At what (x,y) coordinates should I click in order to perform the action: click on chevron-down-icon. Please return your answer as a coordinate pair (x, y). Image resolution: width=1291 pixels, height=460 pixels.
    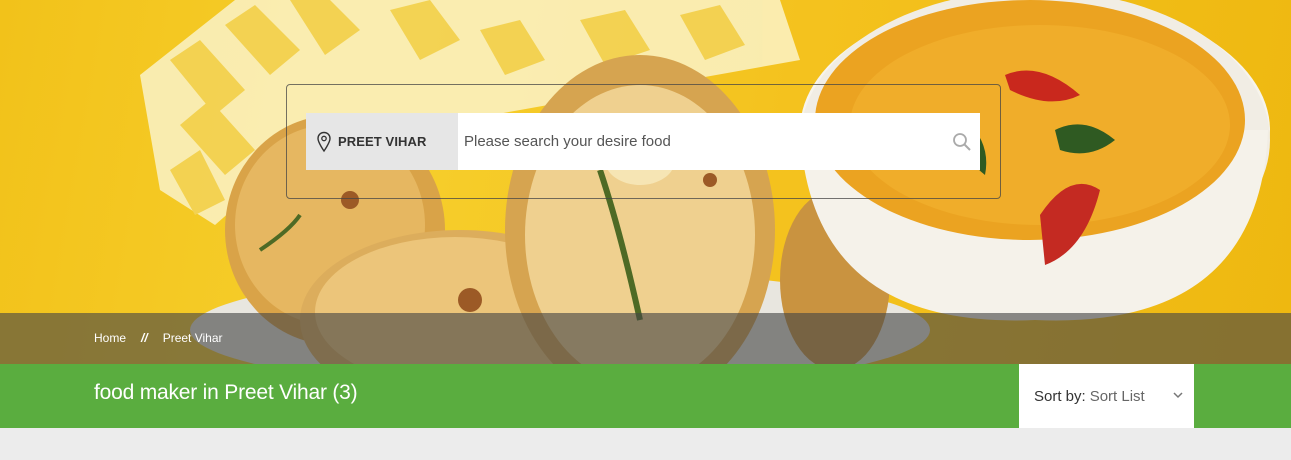
    Looking at the image, I should click on (1178, 395).